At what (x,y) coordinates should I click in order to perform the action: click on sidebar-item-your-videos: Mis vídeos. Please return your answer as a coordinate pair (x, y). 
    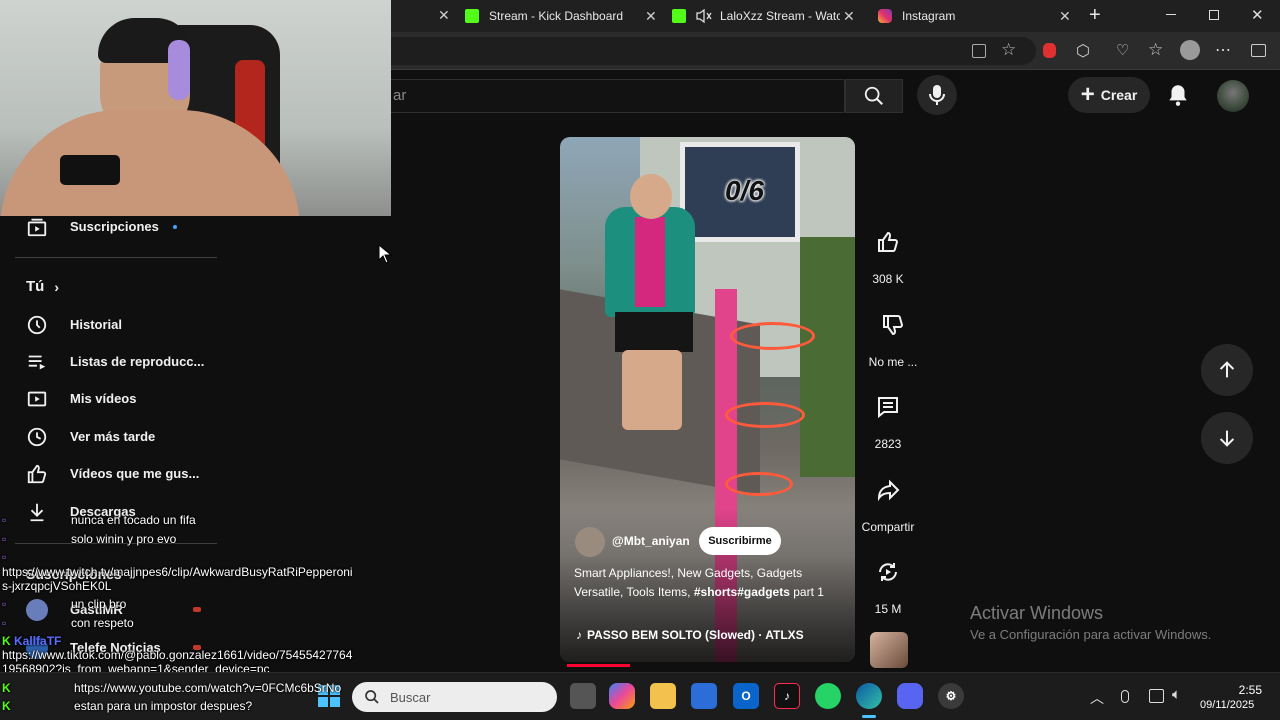
    Looking at the image, I should click on (115, 398).